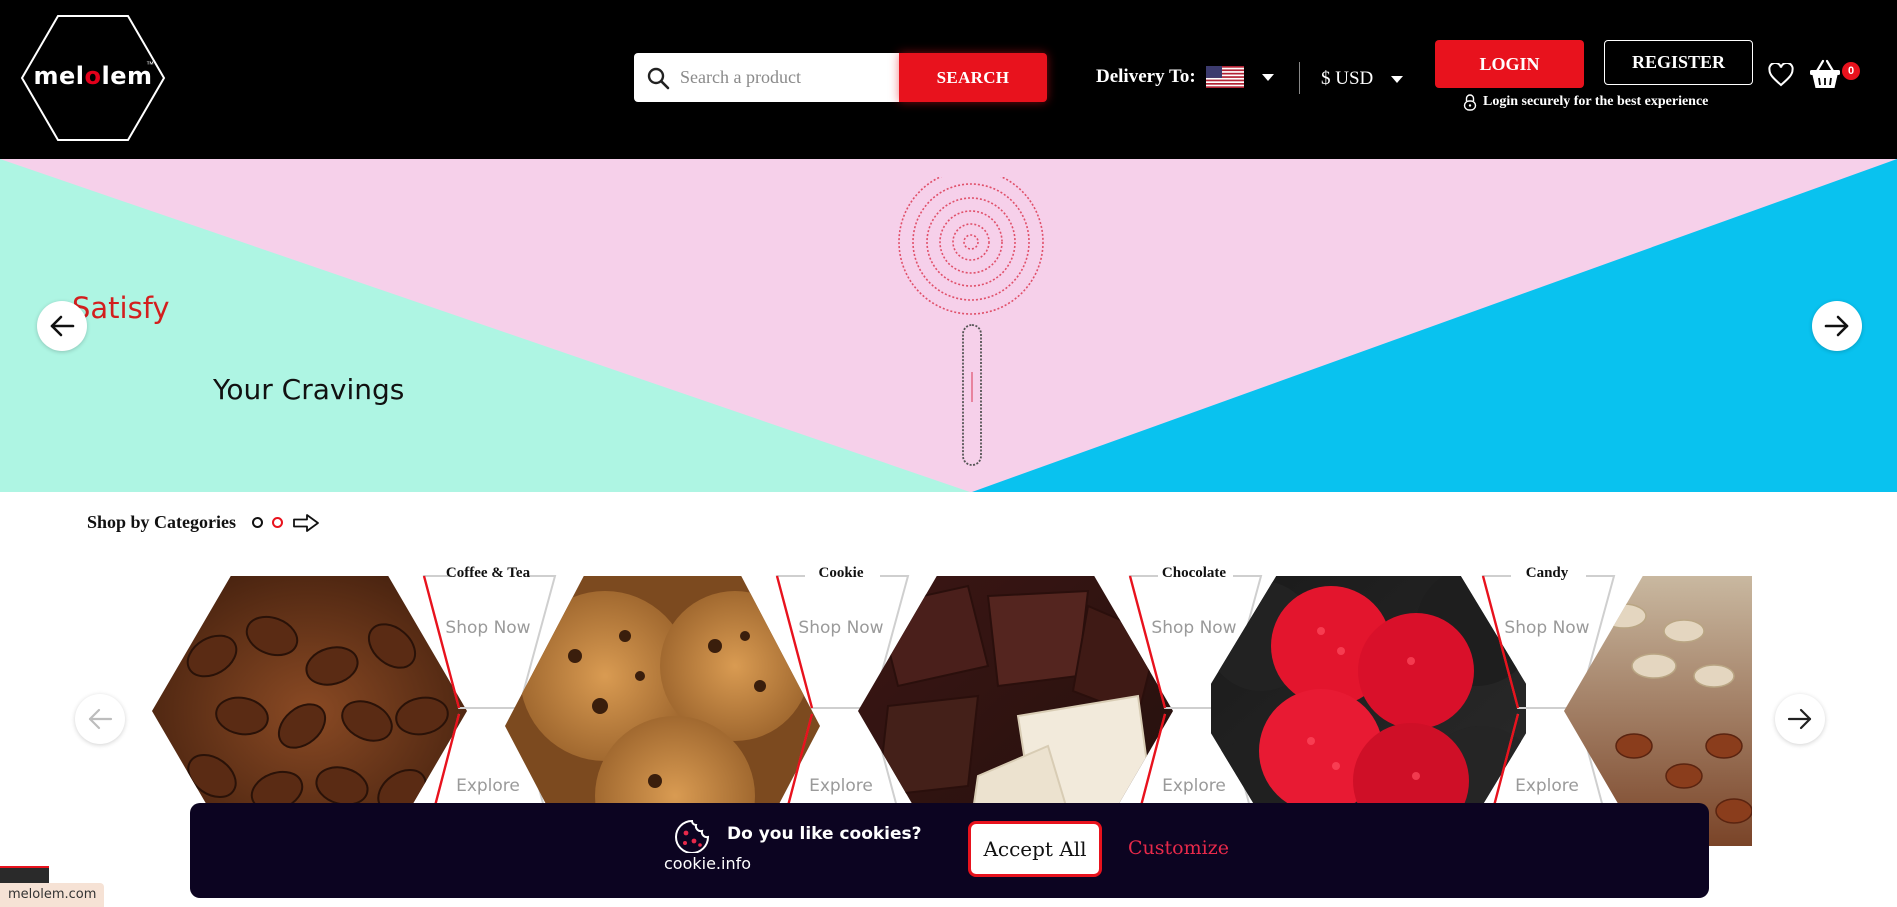 Image resolution: width=1897 pixels, height=907 pixels. What do you see at coordinates (1178, 848) in the screenshot?
I see `customize-link: Customize` at bounding box center [1178, 848].